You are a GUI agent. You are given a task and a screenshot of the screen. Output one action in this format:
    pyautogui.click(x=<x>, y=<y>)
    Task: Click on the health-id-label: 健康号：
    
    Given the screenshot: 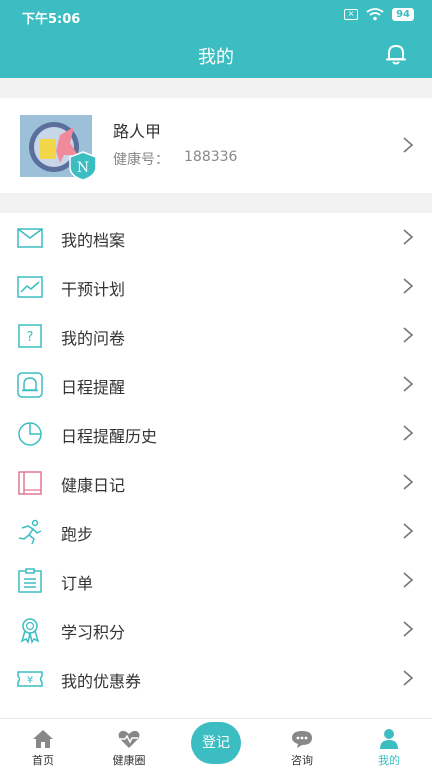 What is the action you would take?
    pyautogui.click(x=141, y=160)
    